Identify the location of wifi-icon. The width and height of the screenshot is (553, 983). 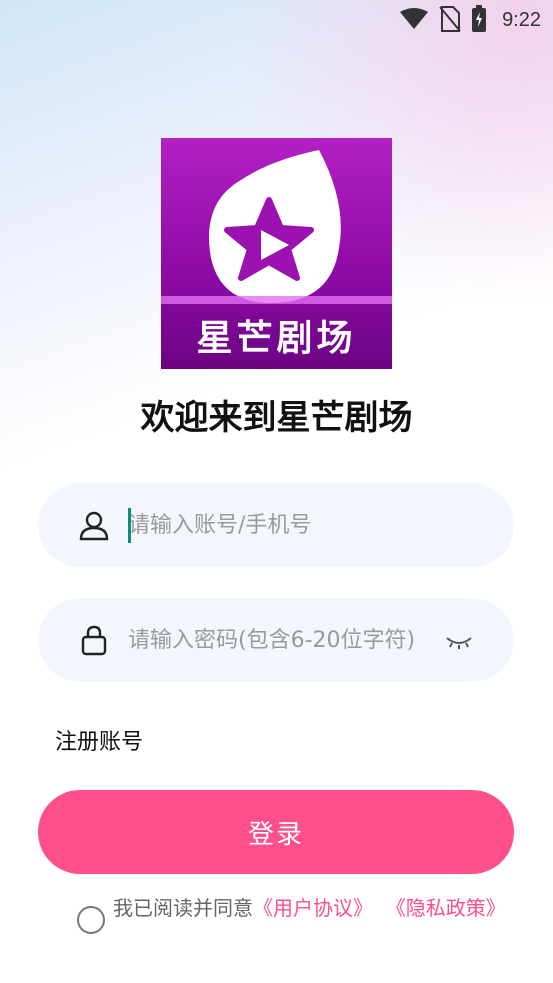
(414, 18).